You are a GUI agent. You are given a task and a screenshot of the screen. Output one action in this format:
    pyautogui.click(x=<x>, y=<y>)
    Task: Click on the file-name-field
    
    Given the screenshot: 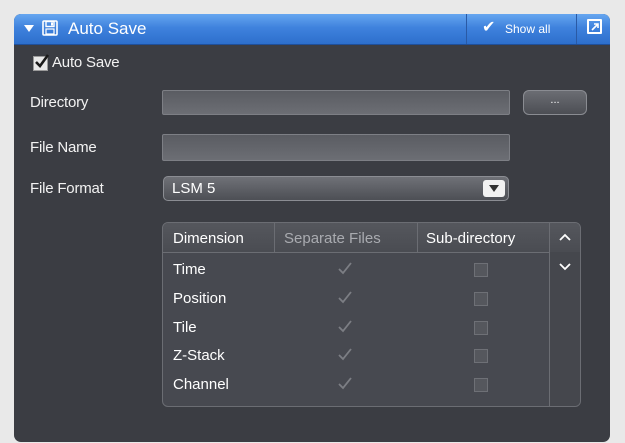 What is the action you would take?
    pyautogui.click(x=336, y=147)
    